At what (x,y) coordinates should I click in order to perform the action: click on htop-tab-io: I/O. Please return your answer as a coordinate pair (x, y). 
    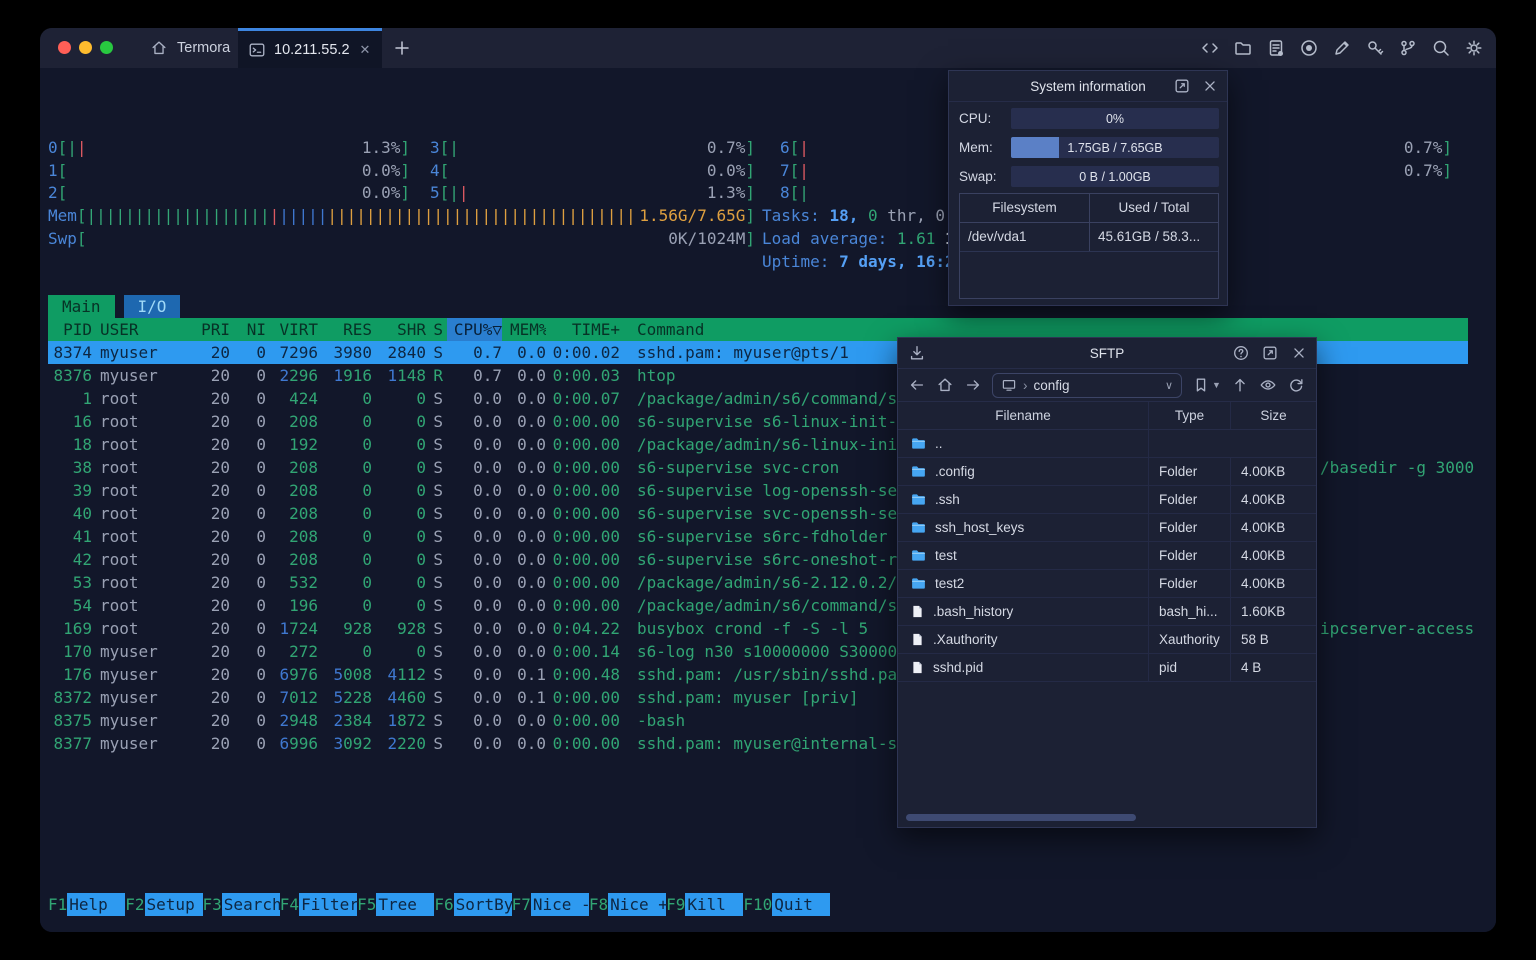
    Looking at the image, I should click on (152, 306).